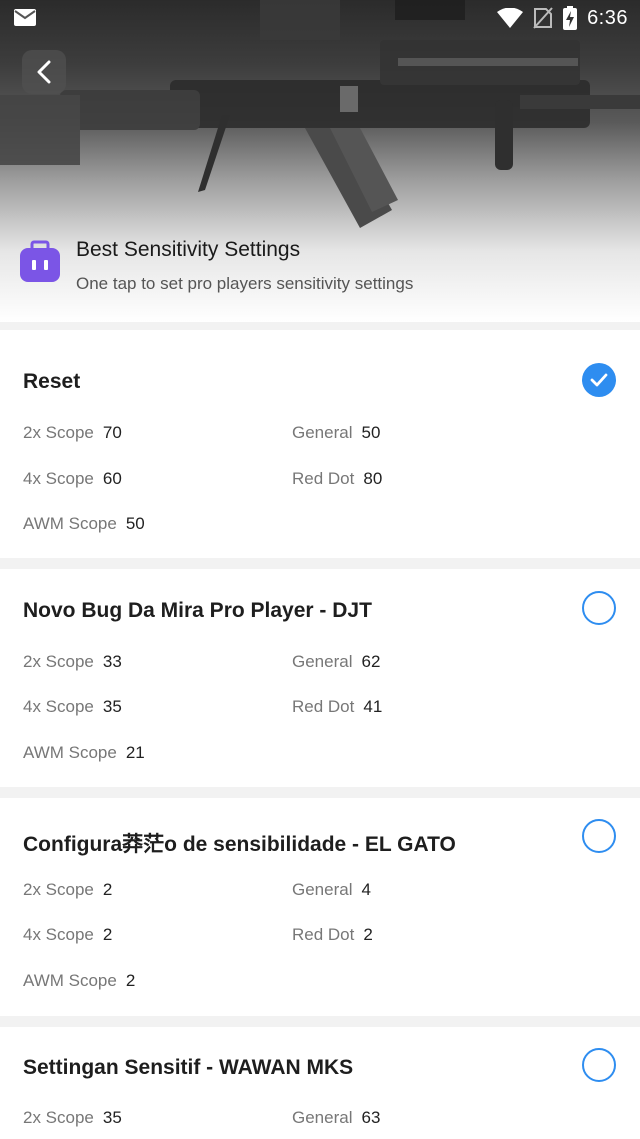 The width and height of the screenshot is (640, 1139). Describe the element at coordinates (84, 752) in the screenshot. I see `stat-awm-scope: AWM Scope 21` at that location.